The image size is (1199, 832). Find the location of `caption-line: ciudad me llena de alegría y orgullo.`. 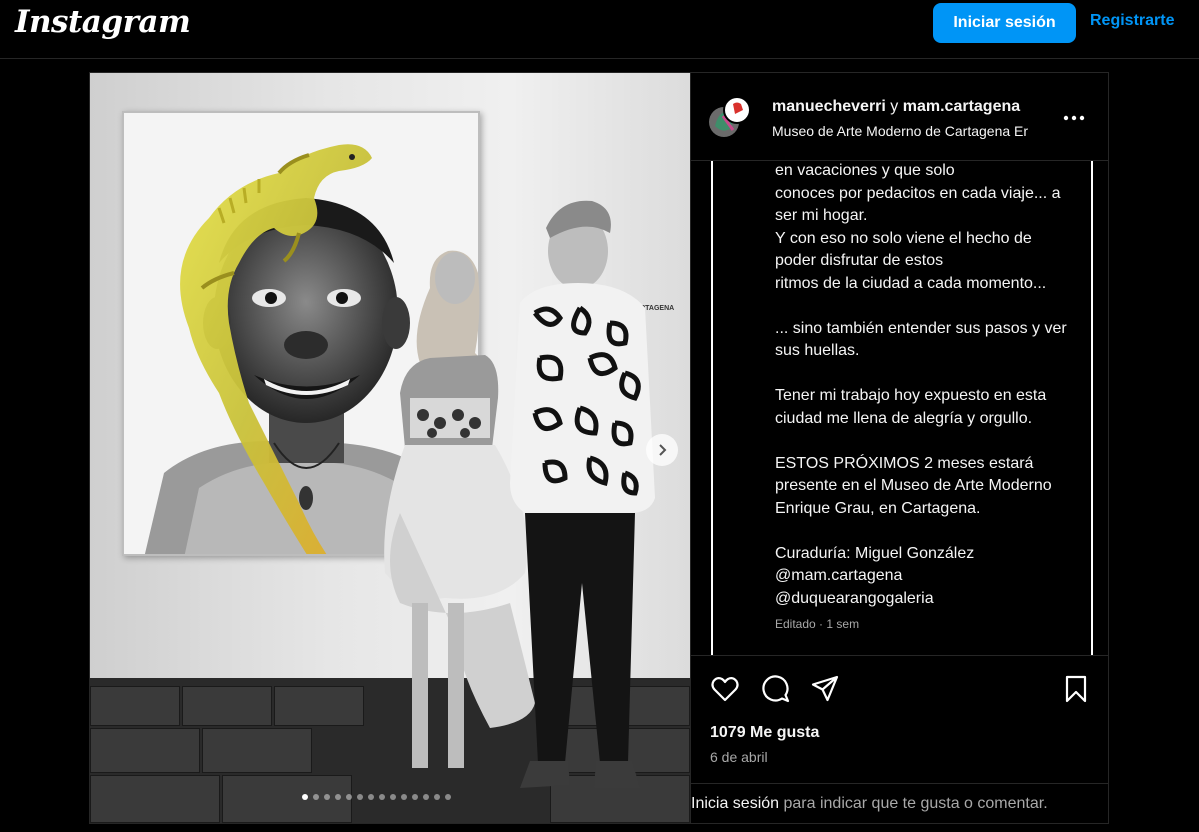

caption-line: ciudad me llena de alegría y orgullo. is located at coordinates (904, 418).